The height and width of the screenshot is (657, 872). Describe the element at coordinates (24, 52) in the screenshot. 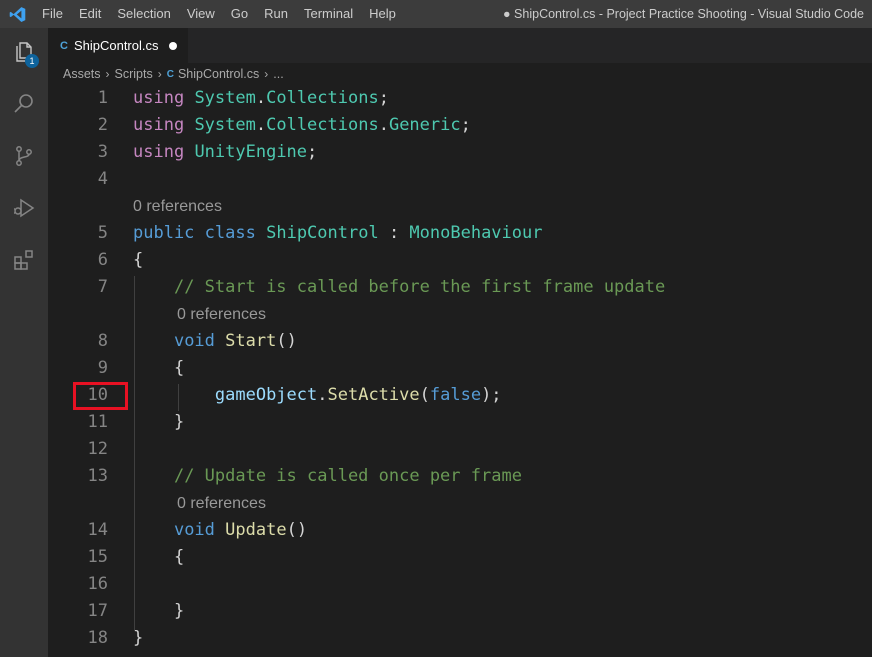

I see `explorer-icon: 1` at that location.